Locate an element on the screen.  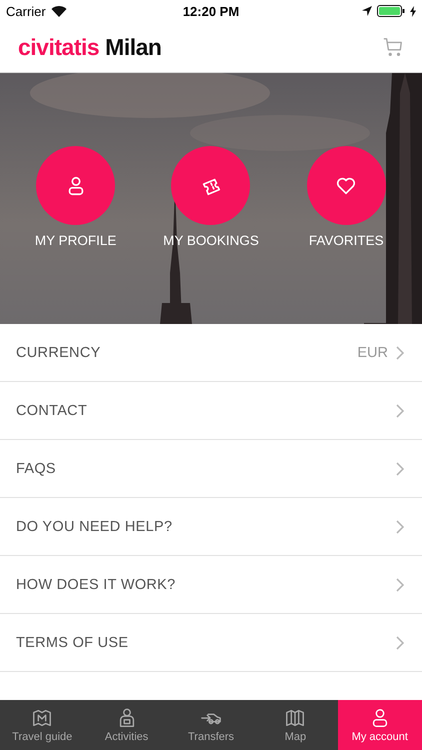
menu-row: TERMS OF USE is located at coordinates (211, 643).